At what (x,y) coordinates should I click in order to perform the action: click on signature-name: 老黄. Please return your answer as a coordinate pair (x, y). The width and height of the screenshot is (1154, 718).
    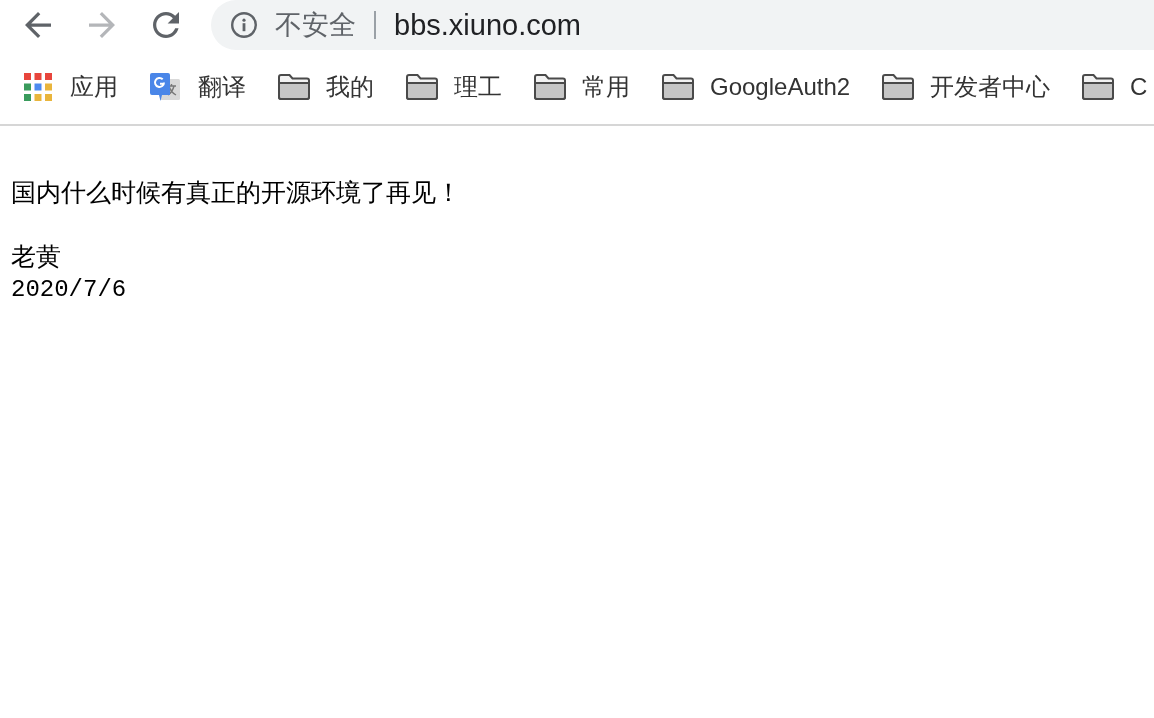
    Looking at the image, I should click on (36, 256).